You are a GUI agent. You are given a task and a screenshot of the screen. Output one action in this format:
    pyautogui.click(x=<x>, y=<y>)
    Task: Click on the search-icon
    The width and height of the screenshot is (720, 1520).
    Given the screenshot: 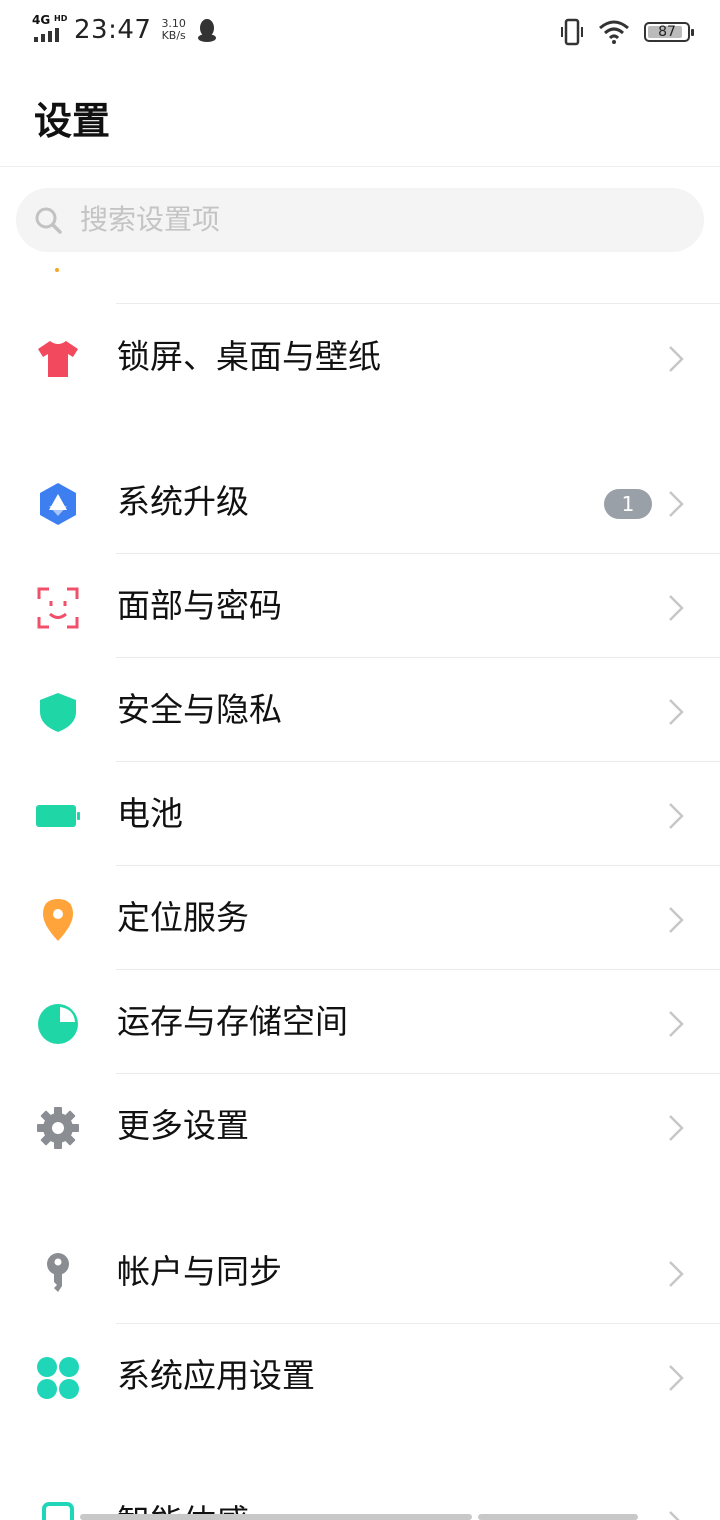 What is the action you would take?
    pyautogui.click(x=48, y=220)
    